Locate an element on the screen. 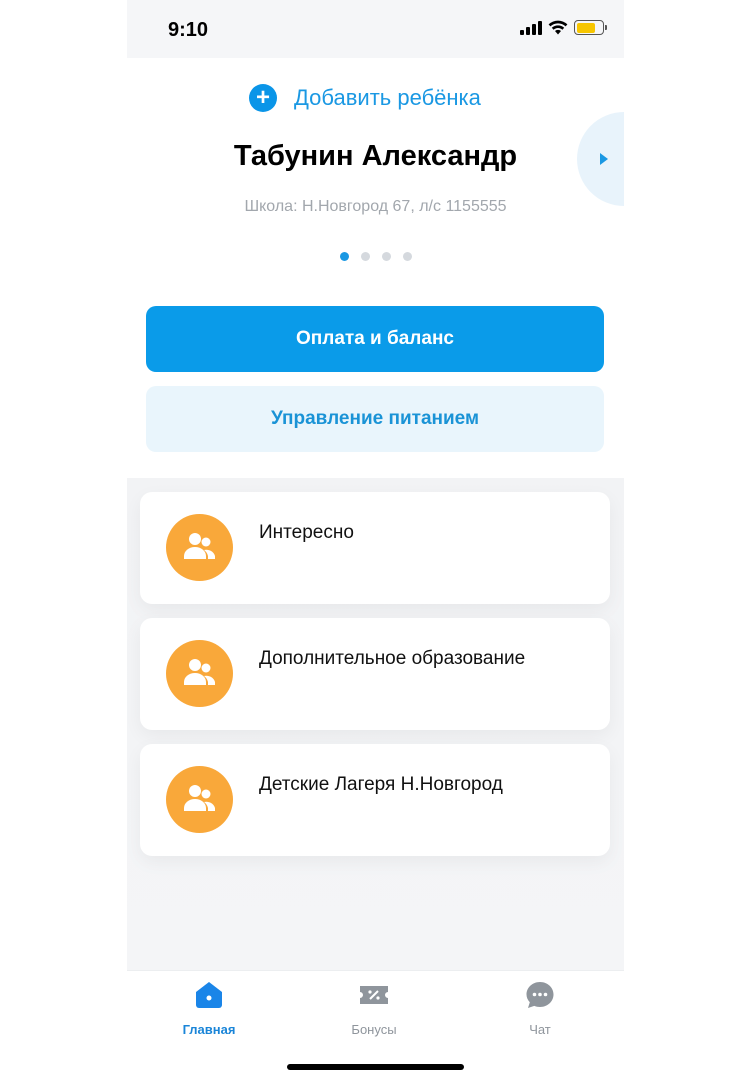 Image resolution: width=750 pixels, height=1080 pixels. status-bar: 9:10 is located at coordinates (375, 29).